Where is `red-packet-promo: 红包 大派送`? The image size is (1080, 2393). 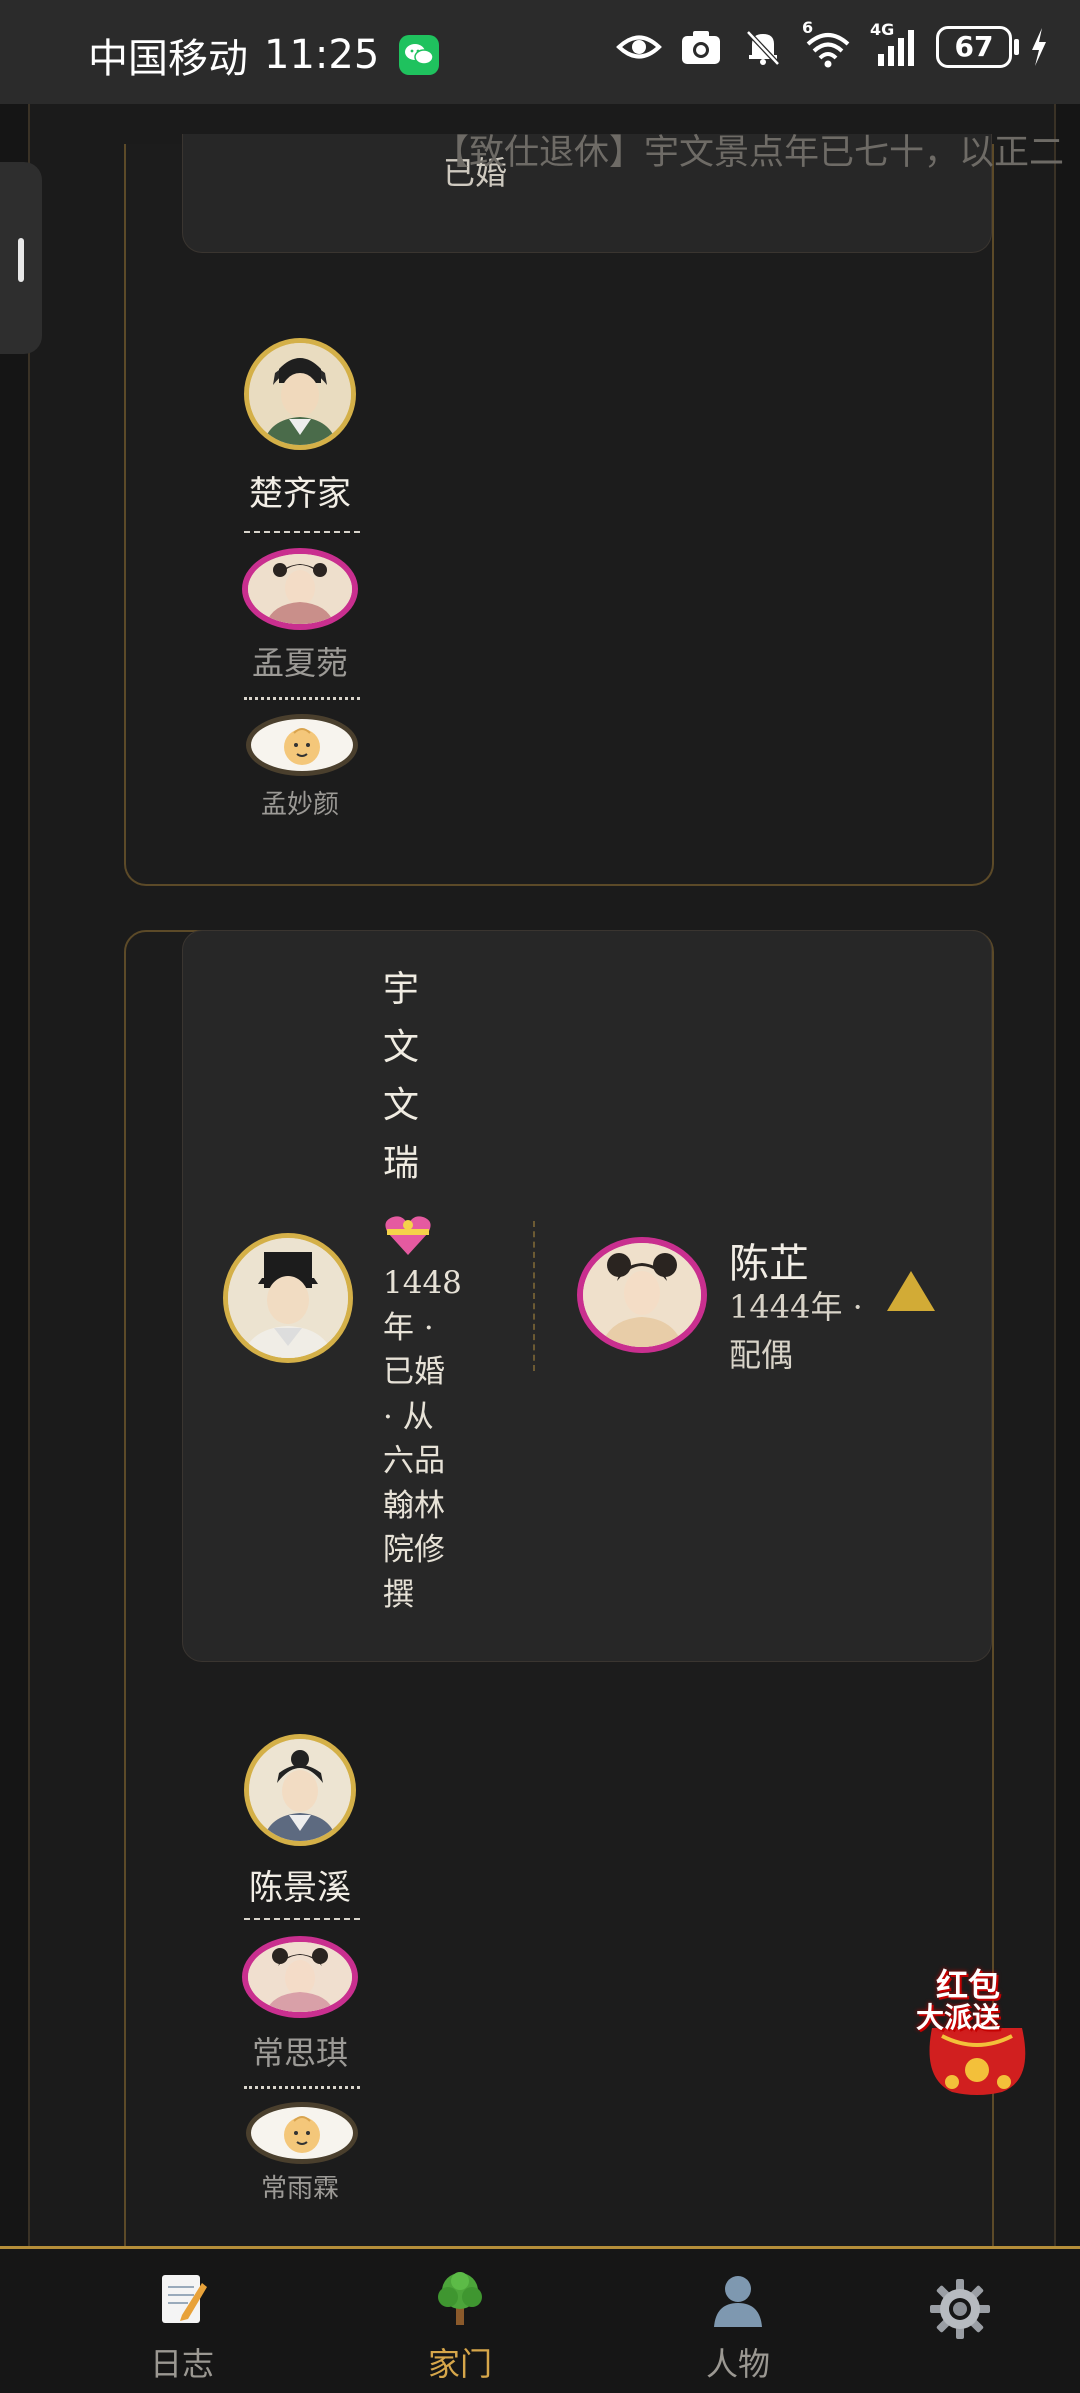
red-packet-promo: 红包 大派送 is located at coordinates (977, 2028).